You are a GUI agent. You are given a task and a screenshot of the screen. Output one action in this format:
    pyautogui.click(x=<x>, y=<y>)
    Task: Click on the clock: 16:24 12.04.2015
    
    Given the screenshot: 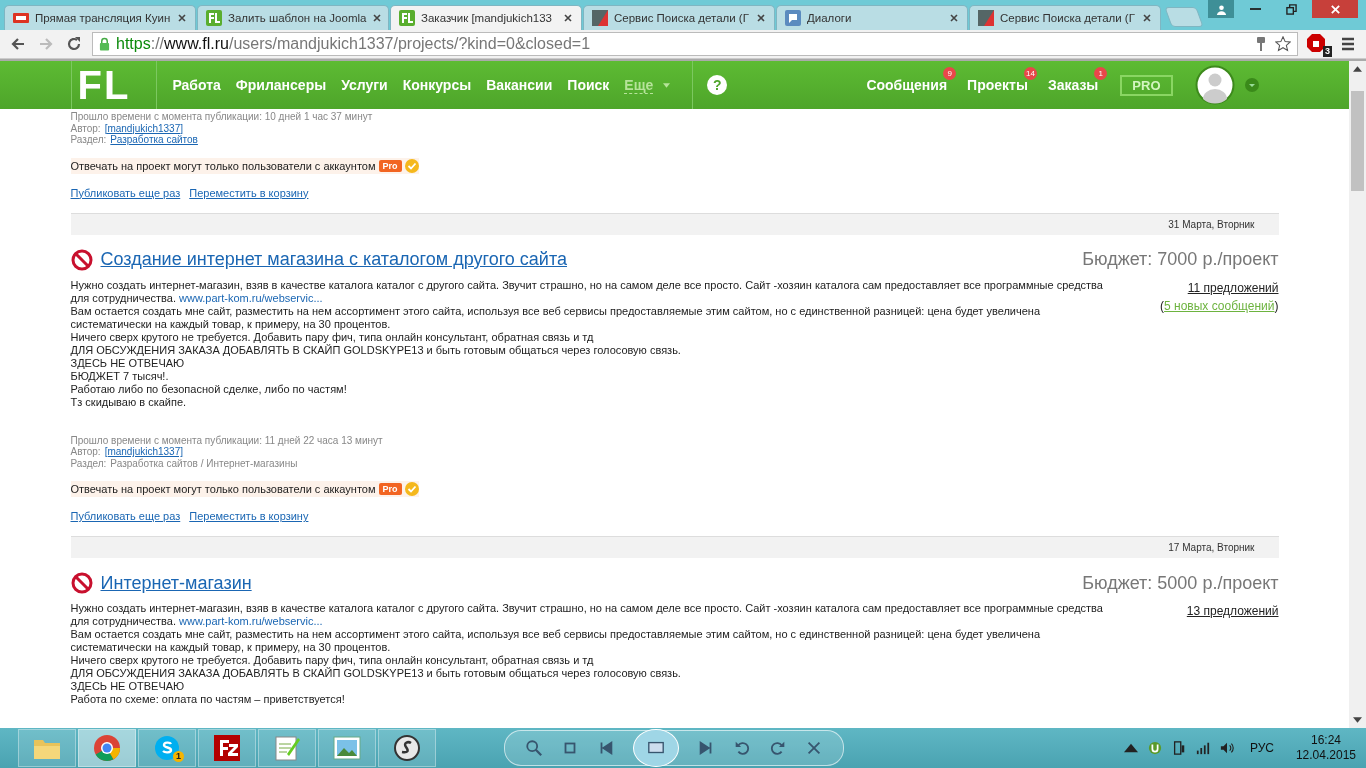 What is the action you would take?
    pyautogui.click(x=1325, y=748)
    